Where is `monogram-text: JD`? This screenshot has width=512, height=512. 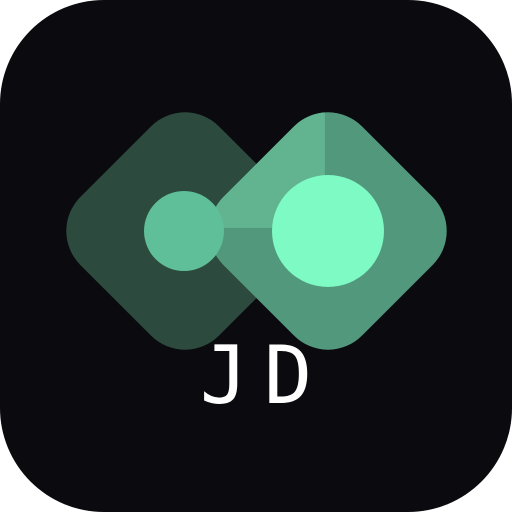 monogram-text: JD is located at coordinates (264, 375).